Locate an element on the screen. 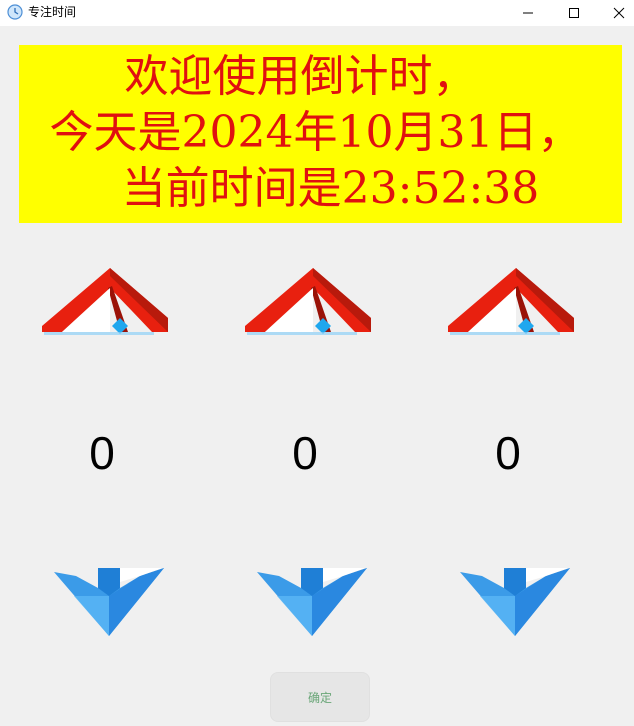 The height and width of the screenshot is (726, 634). increment-minutes-up-arrow-icon is located at coordinates (308, 301).